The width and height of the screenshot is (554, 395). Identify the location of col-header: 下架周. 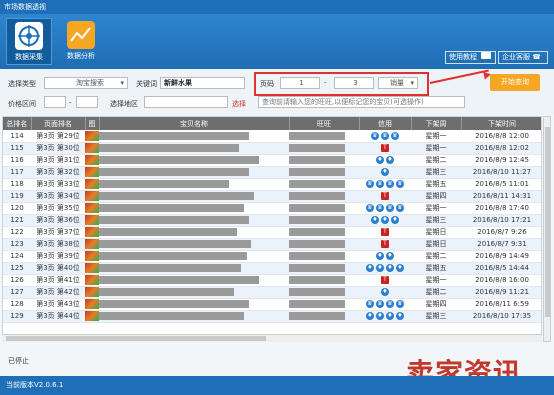
(436, 123).